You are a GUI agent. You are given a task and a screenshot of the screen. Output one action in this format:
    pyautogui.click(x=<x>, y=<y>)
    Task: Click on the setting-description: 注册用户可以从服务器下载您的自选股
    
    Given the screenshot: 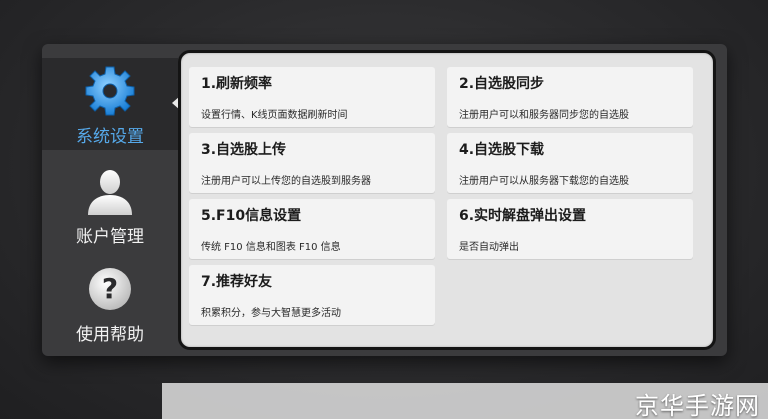 What is the action you would take?
    pyautogui.click(x=544, y=181)
    